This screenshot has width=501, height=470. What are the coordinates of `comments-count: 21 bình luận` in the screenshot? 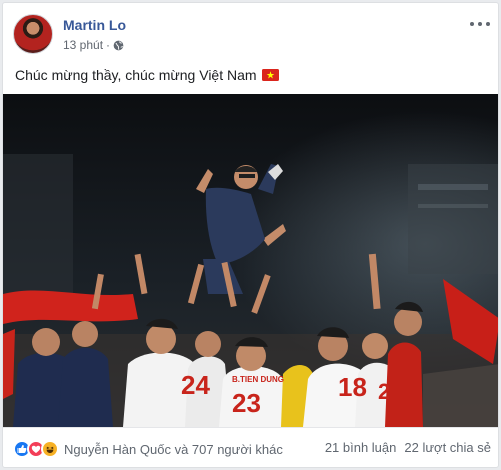 It's located at (361, 447).